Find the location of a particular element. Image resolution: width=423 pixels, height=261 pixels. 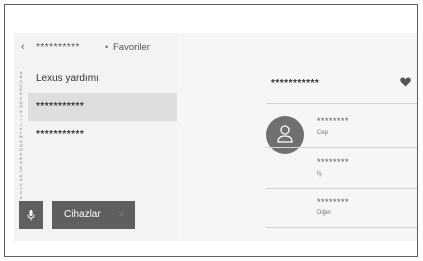

phone-type-work: İş is located at coordinates (319, 174).